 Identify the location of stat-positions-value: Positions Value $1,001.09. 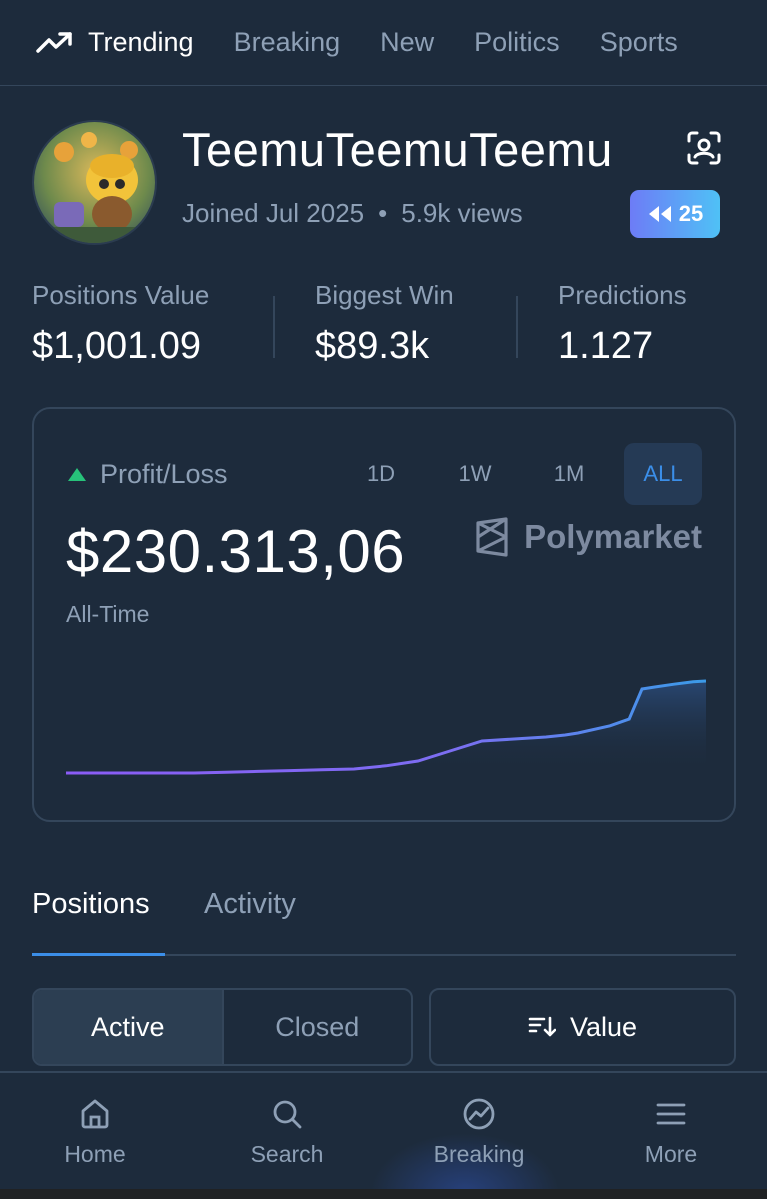
(120, 324).